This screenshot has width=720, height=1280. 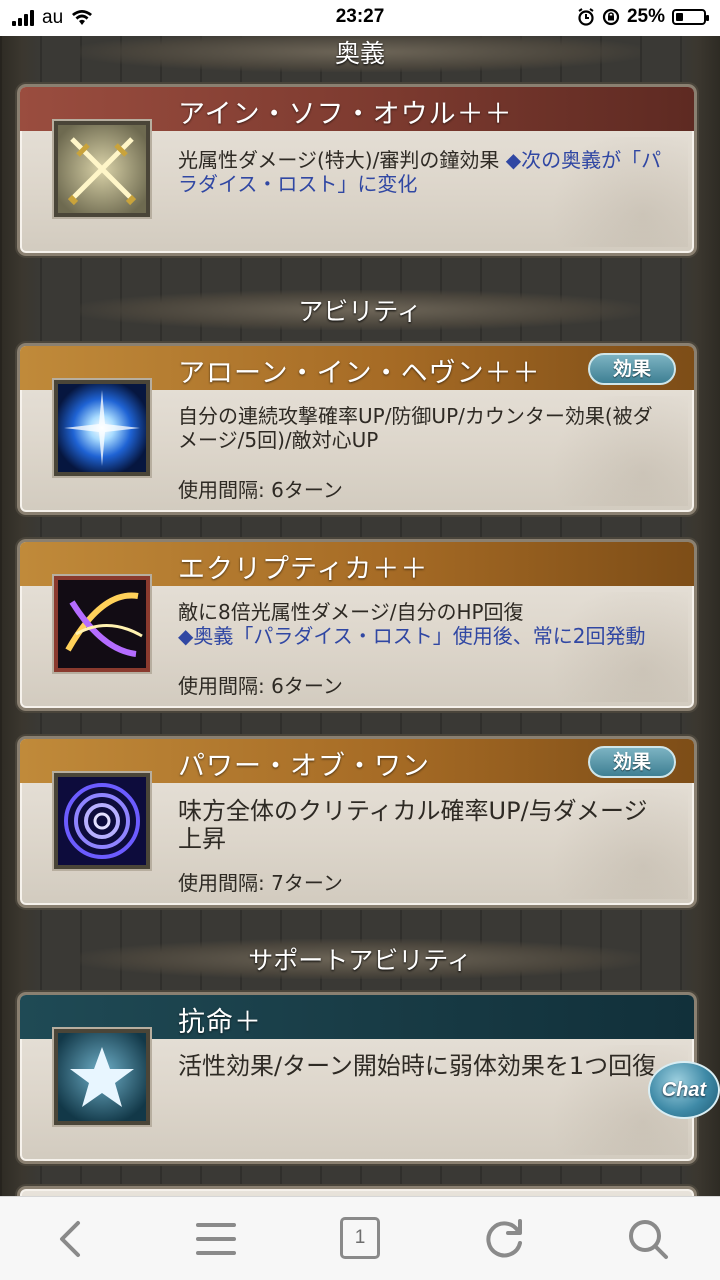 What do you see at coordinates (102, 821) in the screenshot?
I see `spiral-icon` at bounding box center [102, 821].